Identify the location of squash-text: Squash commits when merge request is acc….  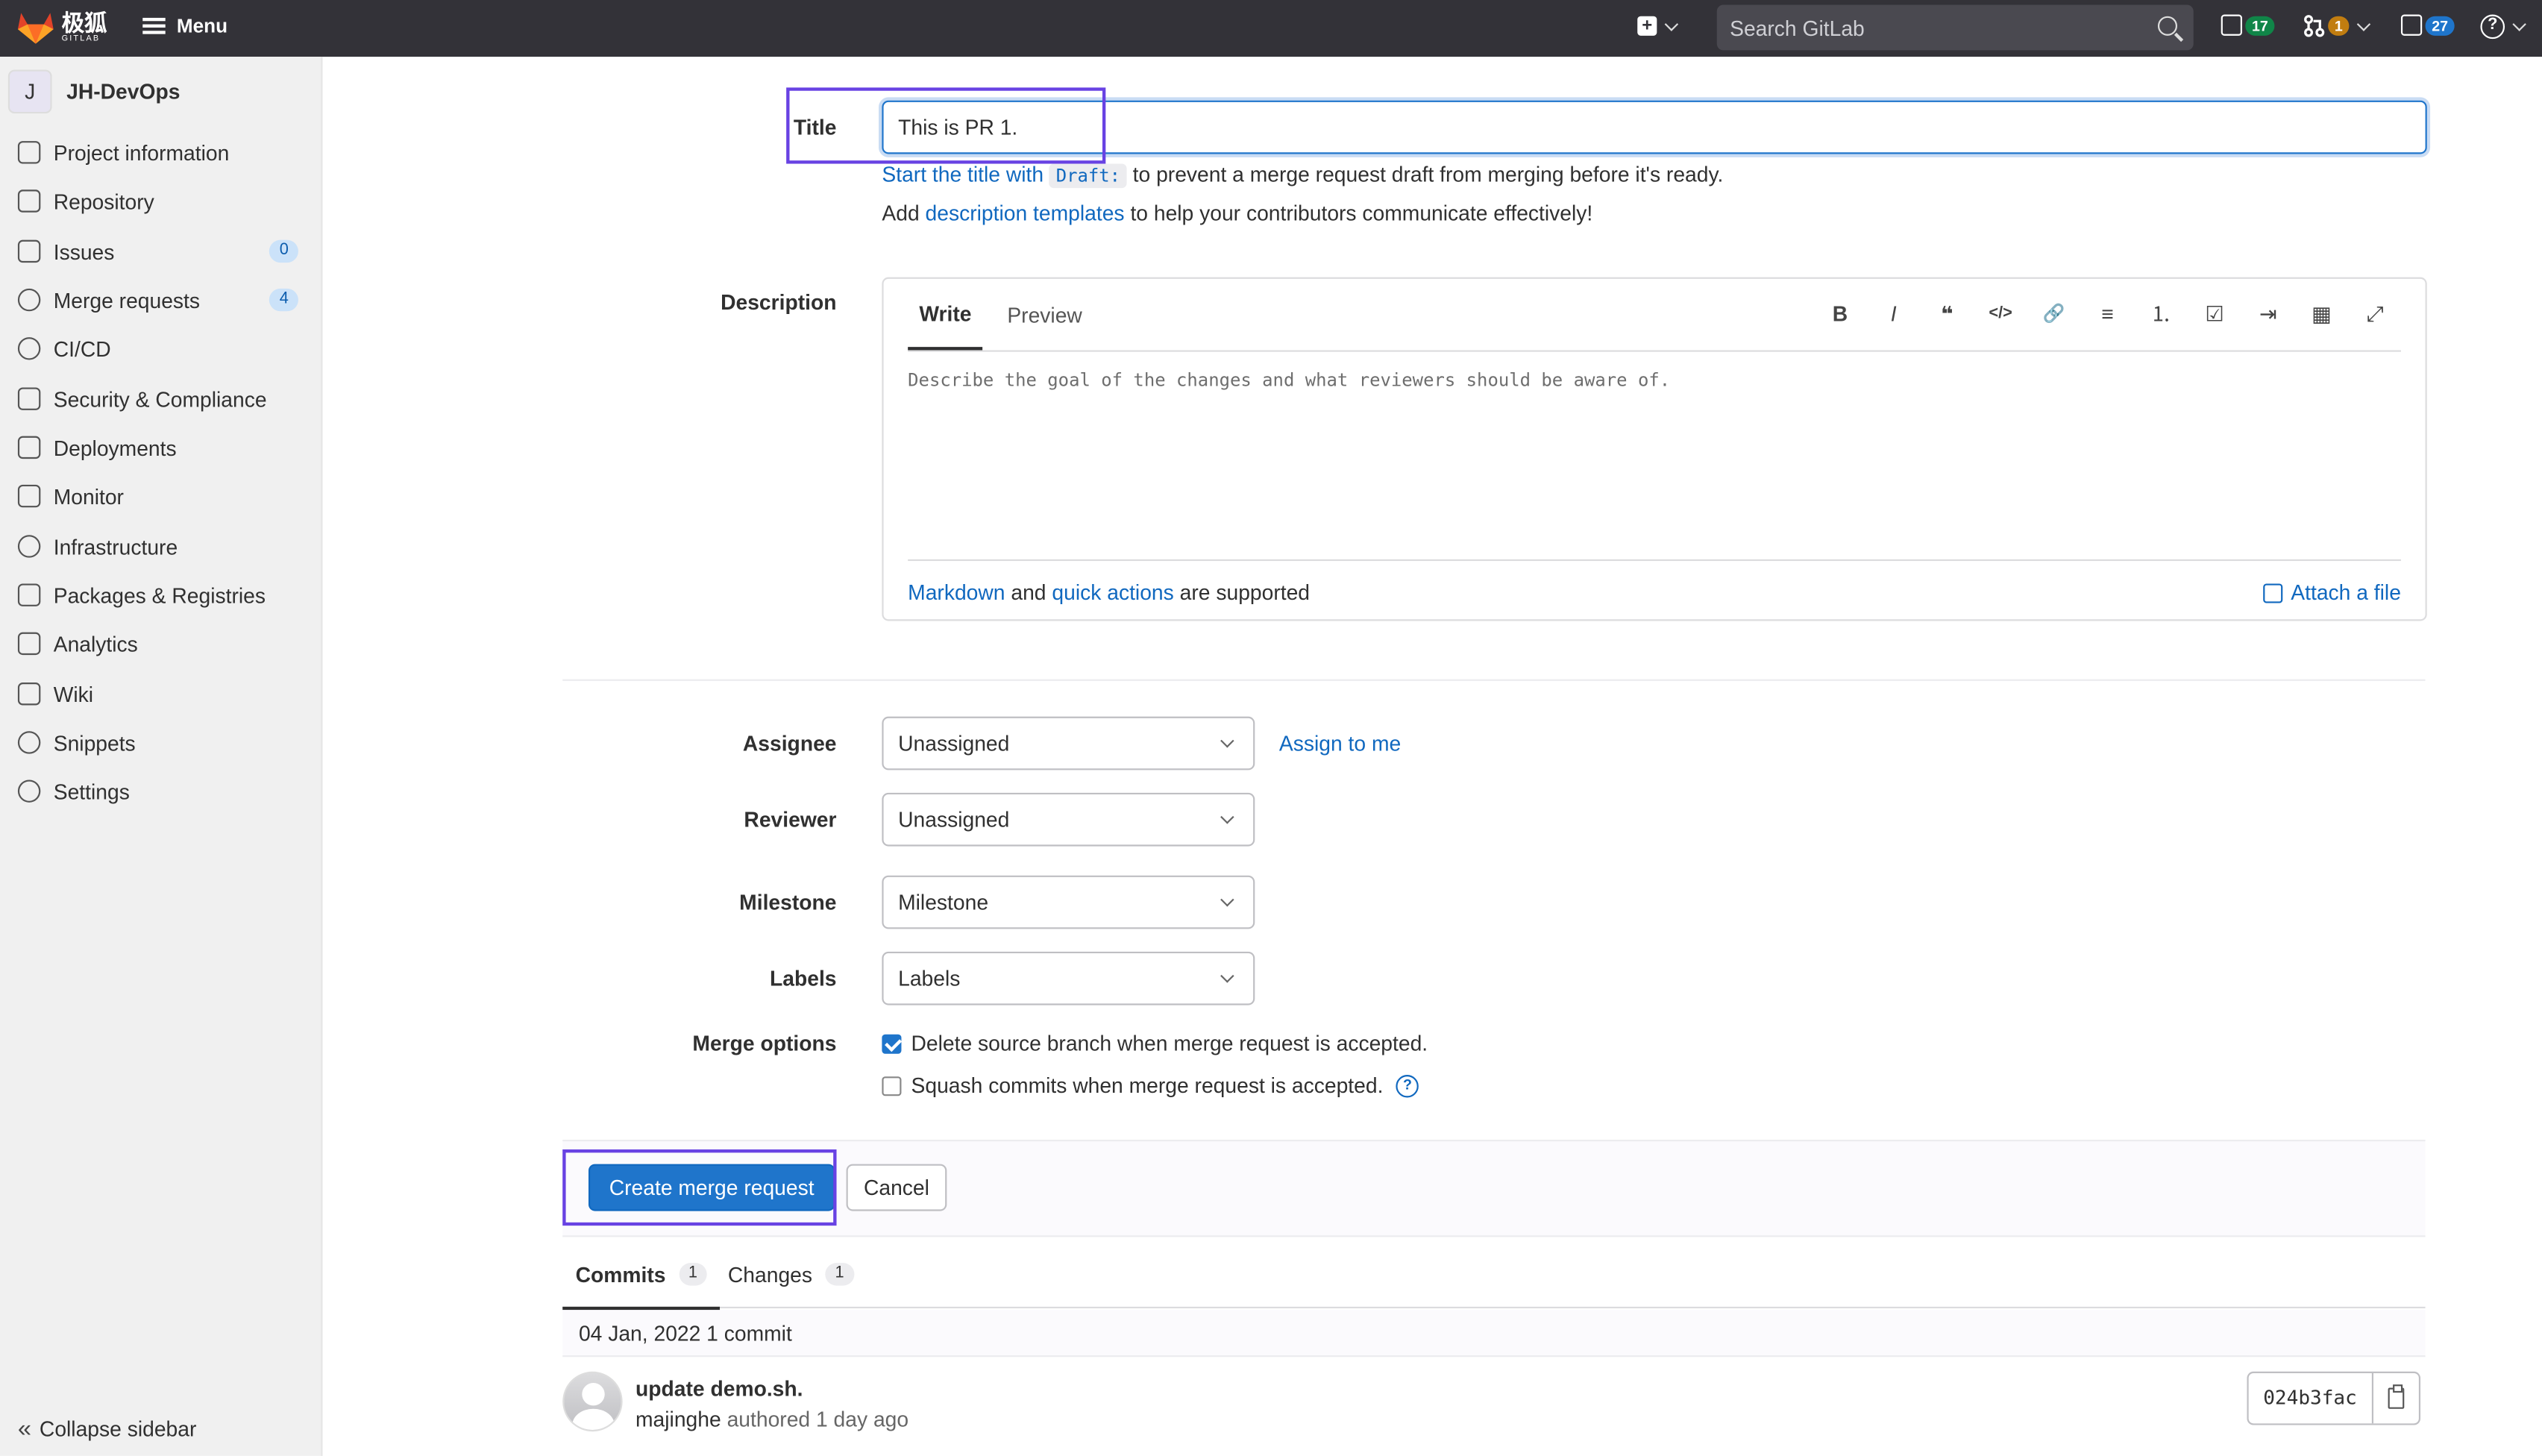
(1147, 1085).